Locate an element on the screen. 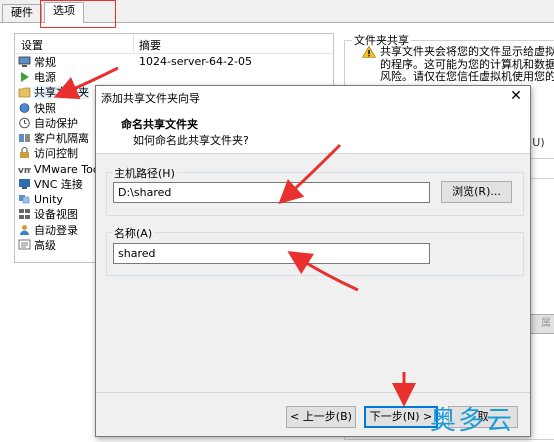 The height and width of the screenshot is (442, 554). settings-item-snapshots: 快照 is located at coordinates (37, 108).